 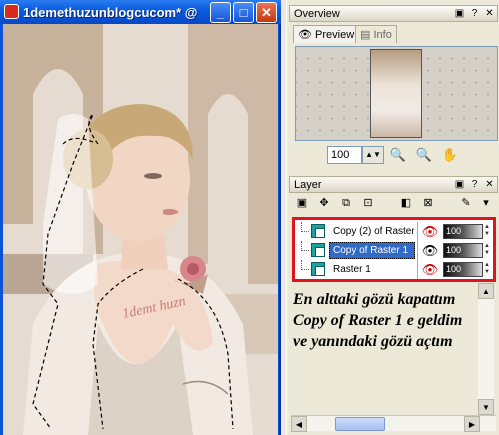 I want to click on tab-info-label: Info, so click(x=382, y=35).